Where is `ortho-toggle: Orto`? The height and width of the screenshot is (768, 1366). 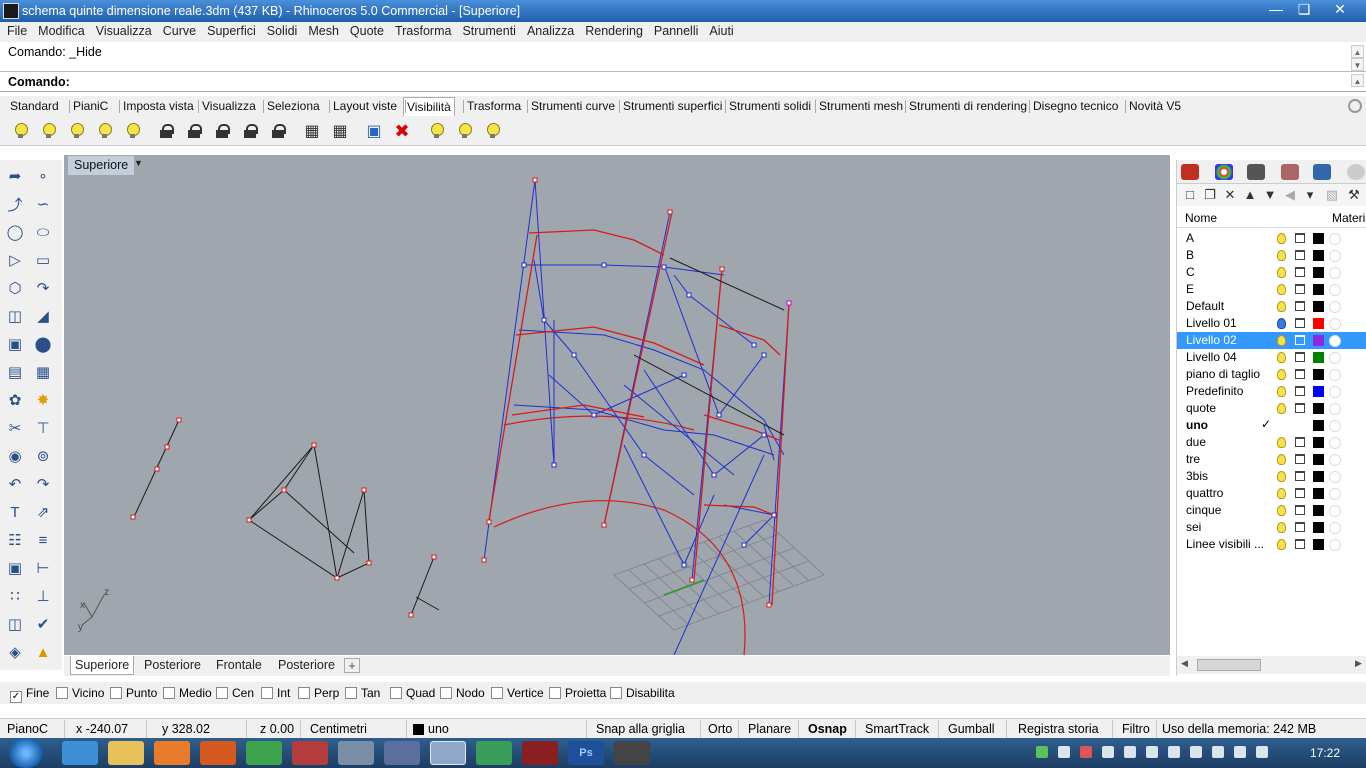
ortho-toggle: Orto is located at coordinates (720, 729).